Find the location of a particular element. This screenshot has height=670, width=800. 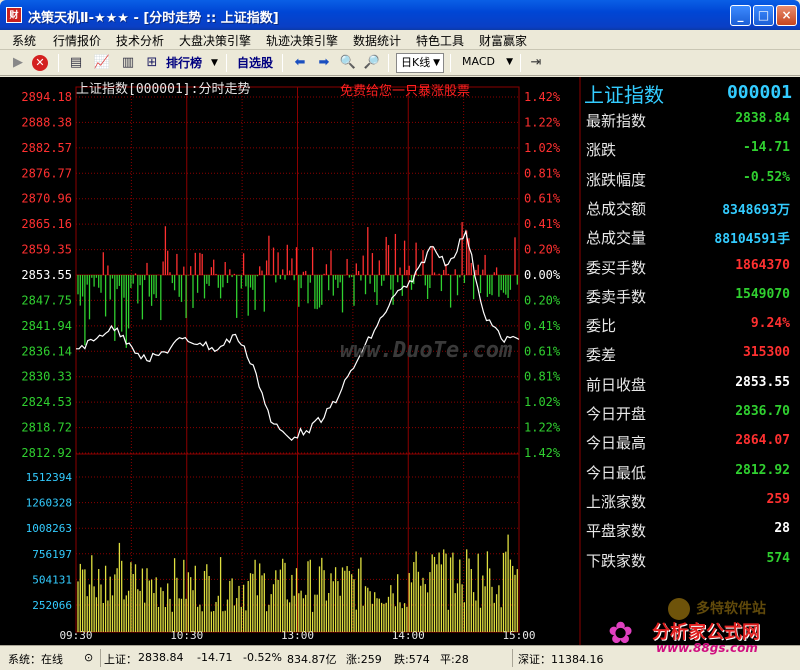

info-row: 涨跌幅度 -0.52% is located at coordinates (687, 179).